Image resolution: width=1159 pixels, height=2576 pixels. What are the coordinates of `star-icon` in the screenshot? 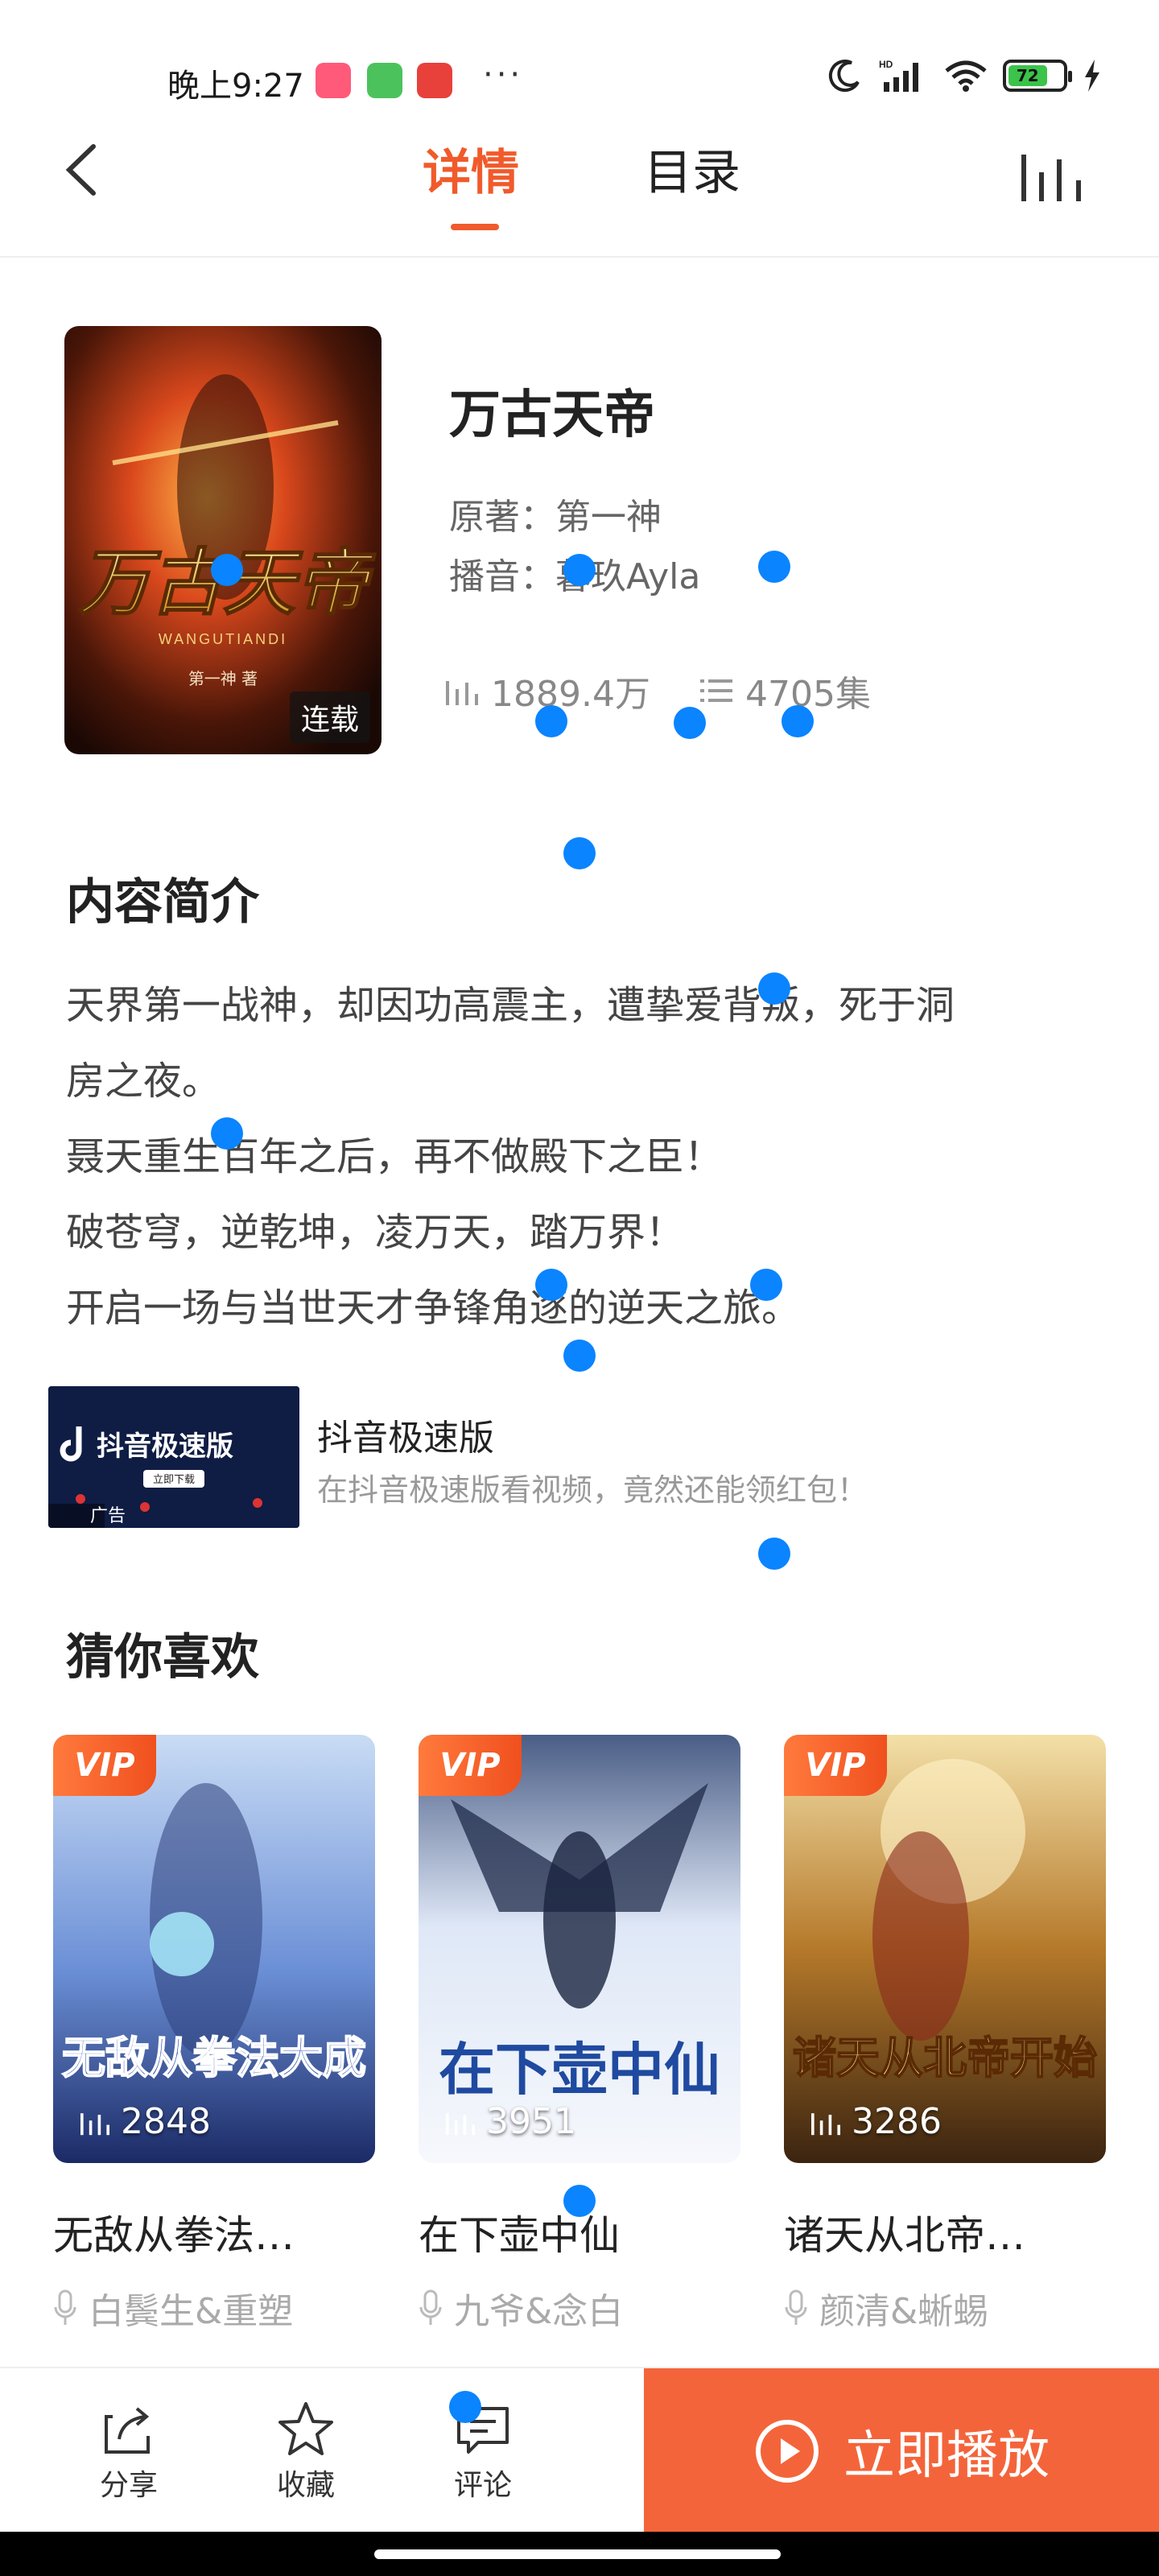 It's located at (305, 2428).